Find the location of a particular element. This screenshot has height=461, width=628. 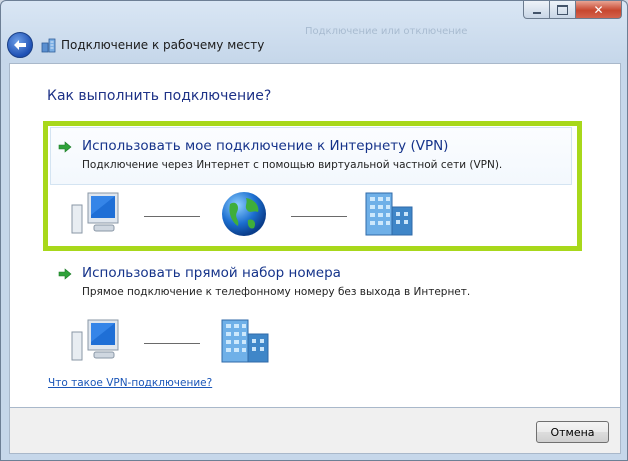

minimize-icon is located at coordinates (536, 12).